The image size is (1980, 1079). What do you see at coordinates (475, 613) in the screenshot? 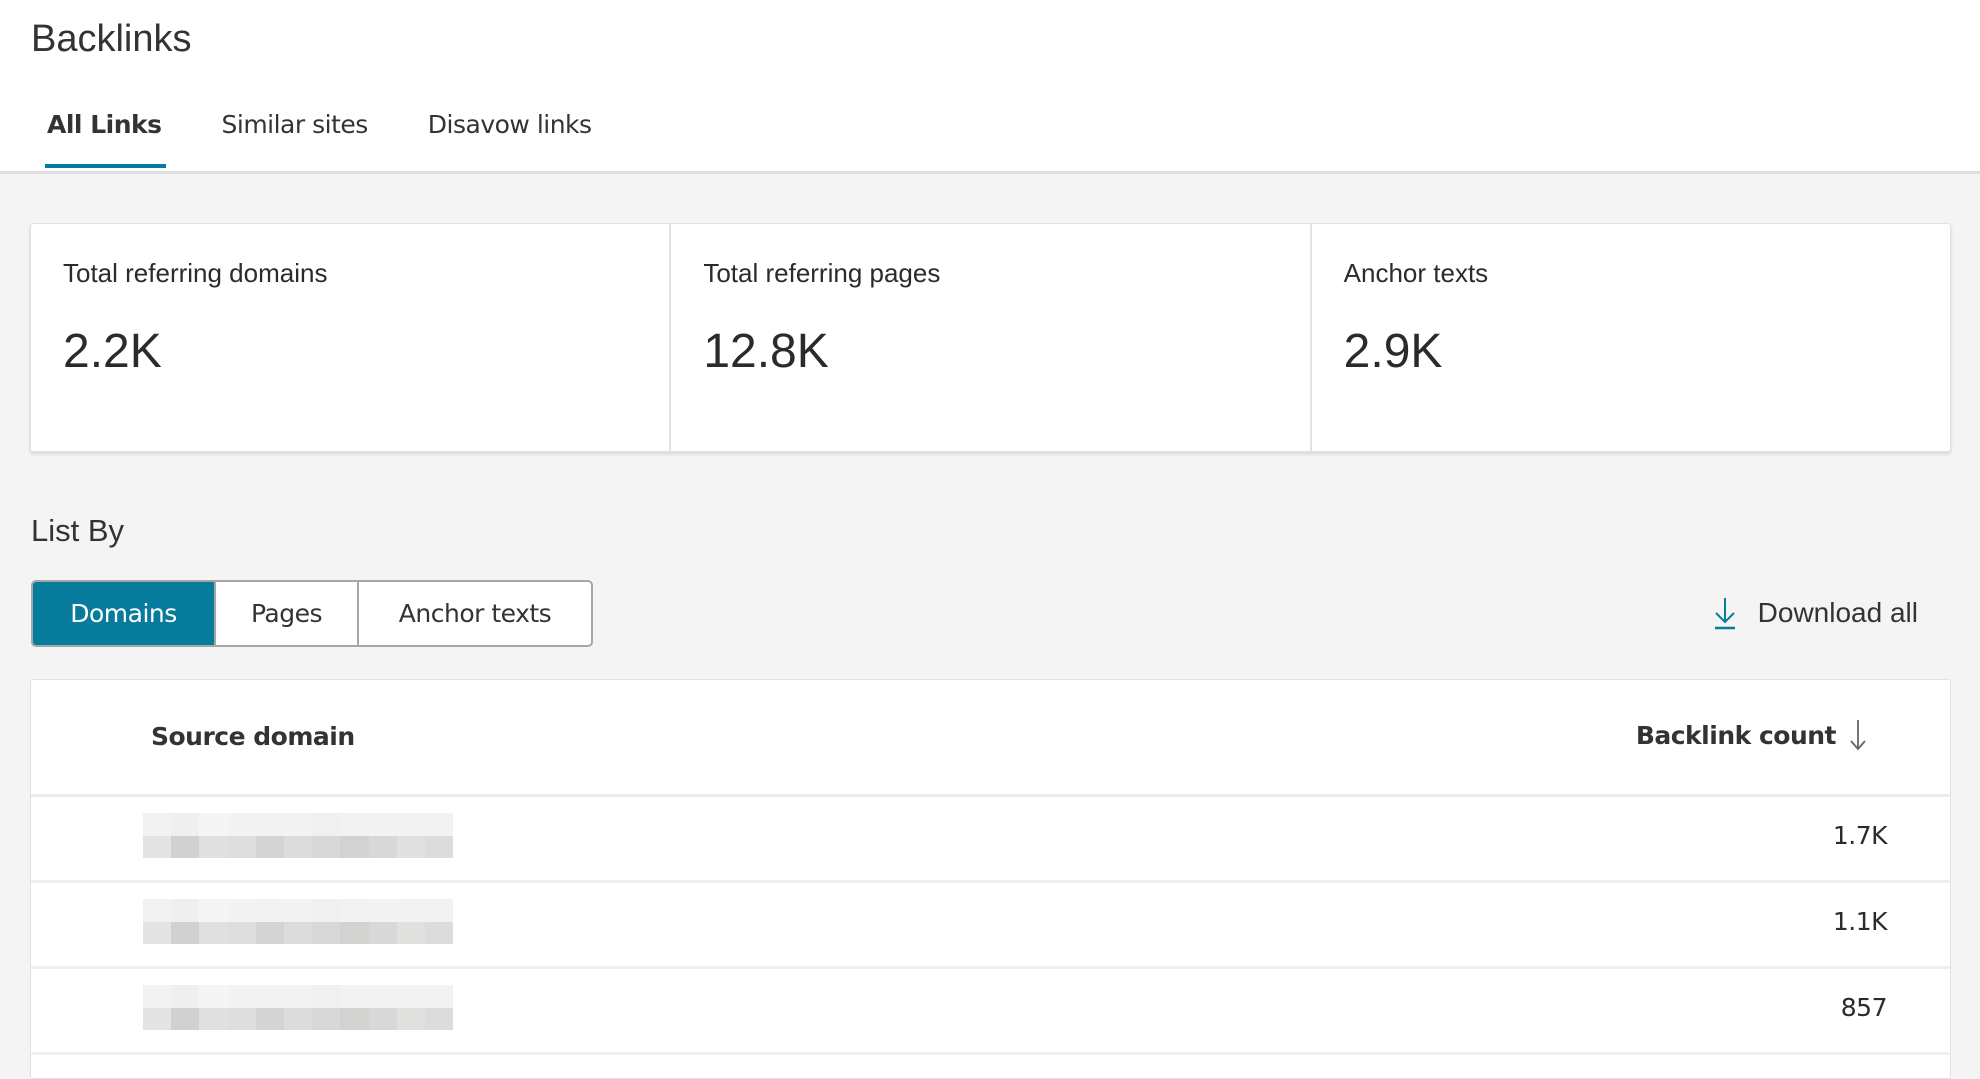
I see `list-by-anchor-texts-button: Anchor texts` at bounding box center [475, 613].